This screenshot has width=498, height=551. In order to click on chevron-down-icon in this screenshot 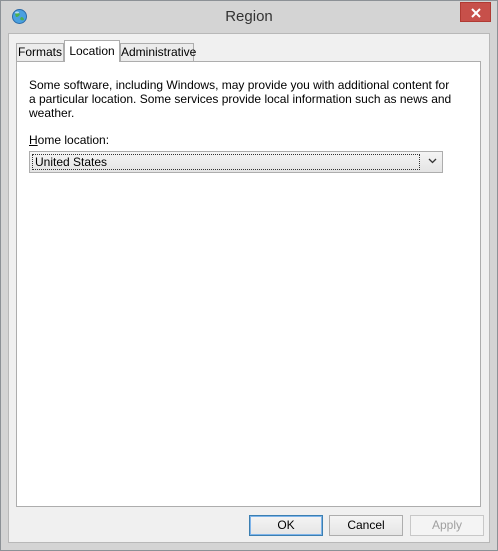, I will do `click(432, 161)`.